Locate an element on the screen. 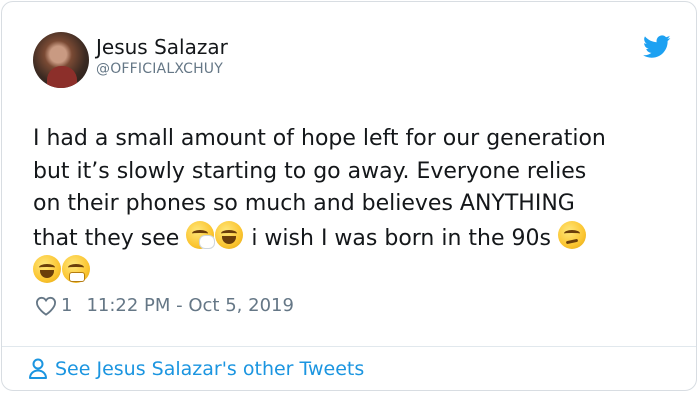 The height and width of the screenshot is (394, 700). see-other-tweets-link: See Jesus Salazar's other Tweets is located at coordinates (196, 369).